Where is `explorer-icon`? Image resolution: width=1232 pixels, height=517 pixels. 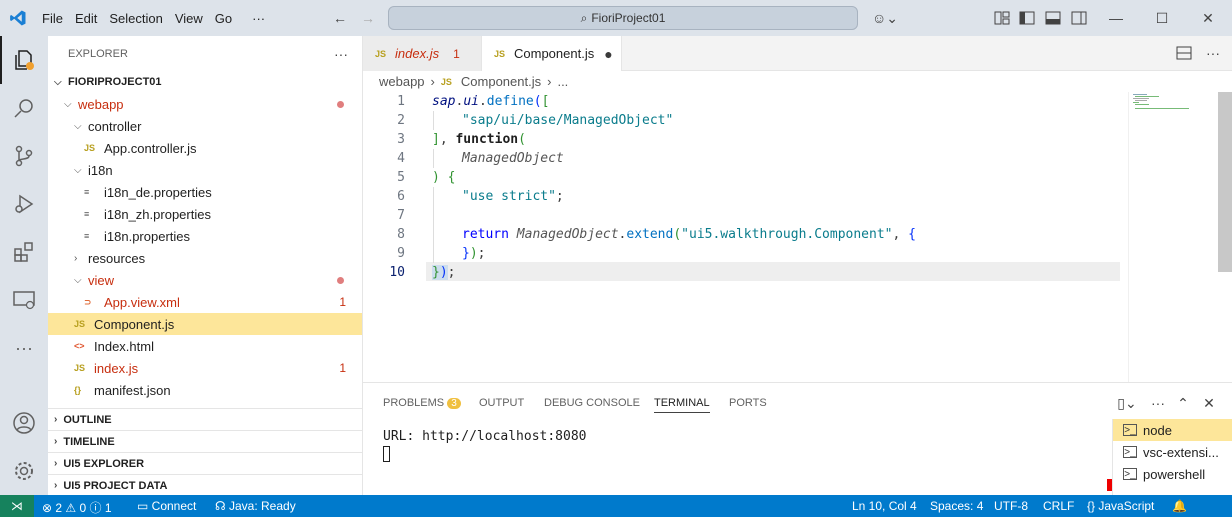
explorer-icon is located at coordinates (24, 60).